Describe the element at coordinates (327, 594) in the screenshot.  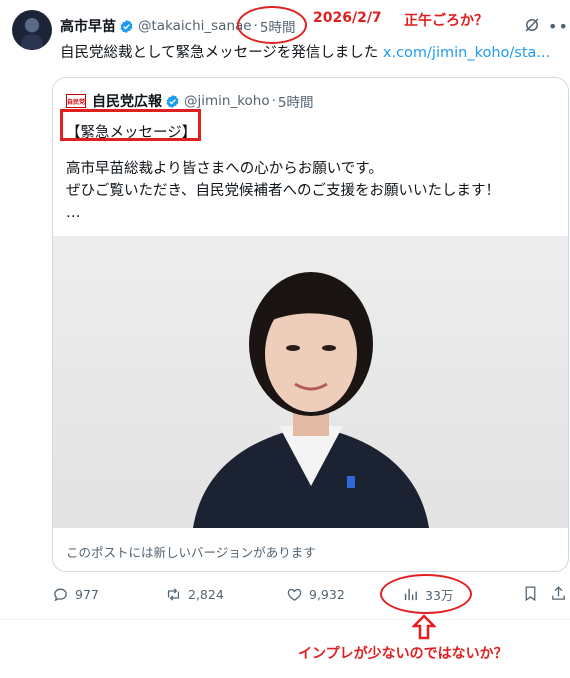
I see `like-count: 9,932` at that location.